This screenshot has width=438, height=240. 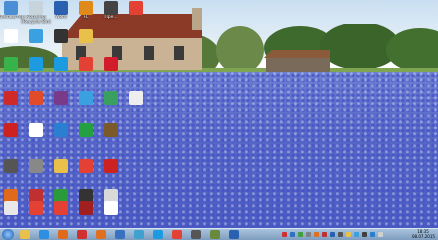 What do you see at coordinates (297, 61) in the screenshot?
I see `wallpaper-barn` at bounding box center [297, 61].